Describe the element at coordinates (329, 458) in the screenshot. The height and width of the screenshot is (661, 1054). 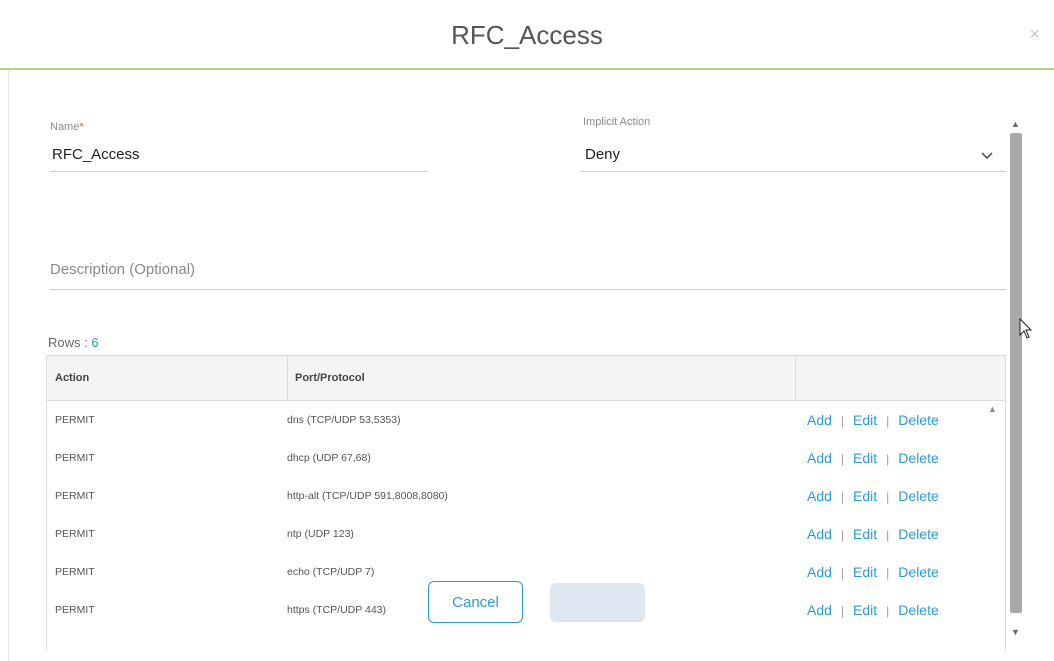
I see `row-port-protocol: dhcp (UDP 67,68)` at that location.